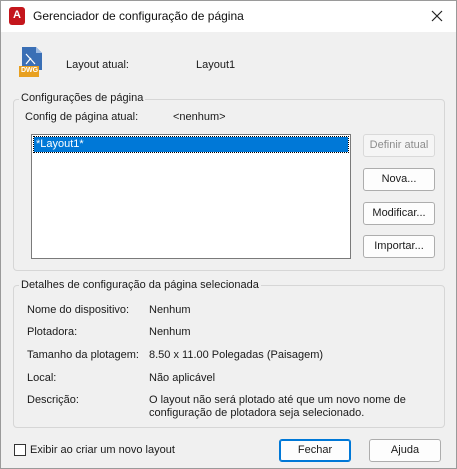 The width and height of the screenshot is (457, 469). Describe the element at coordinates (52, 332) in the screenshot. I see `plotter-label: Plotadora:` at that location.